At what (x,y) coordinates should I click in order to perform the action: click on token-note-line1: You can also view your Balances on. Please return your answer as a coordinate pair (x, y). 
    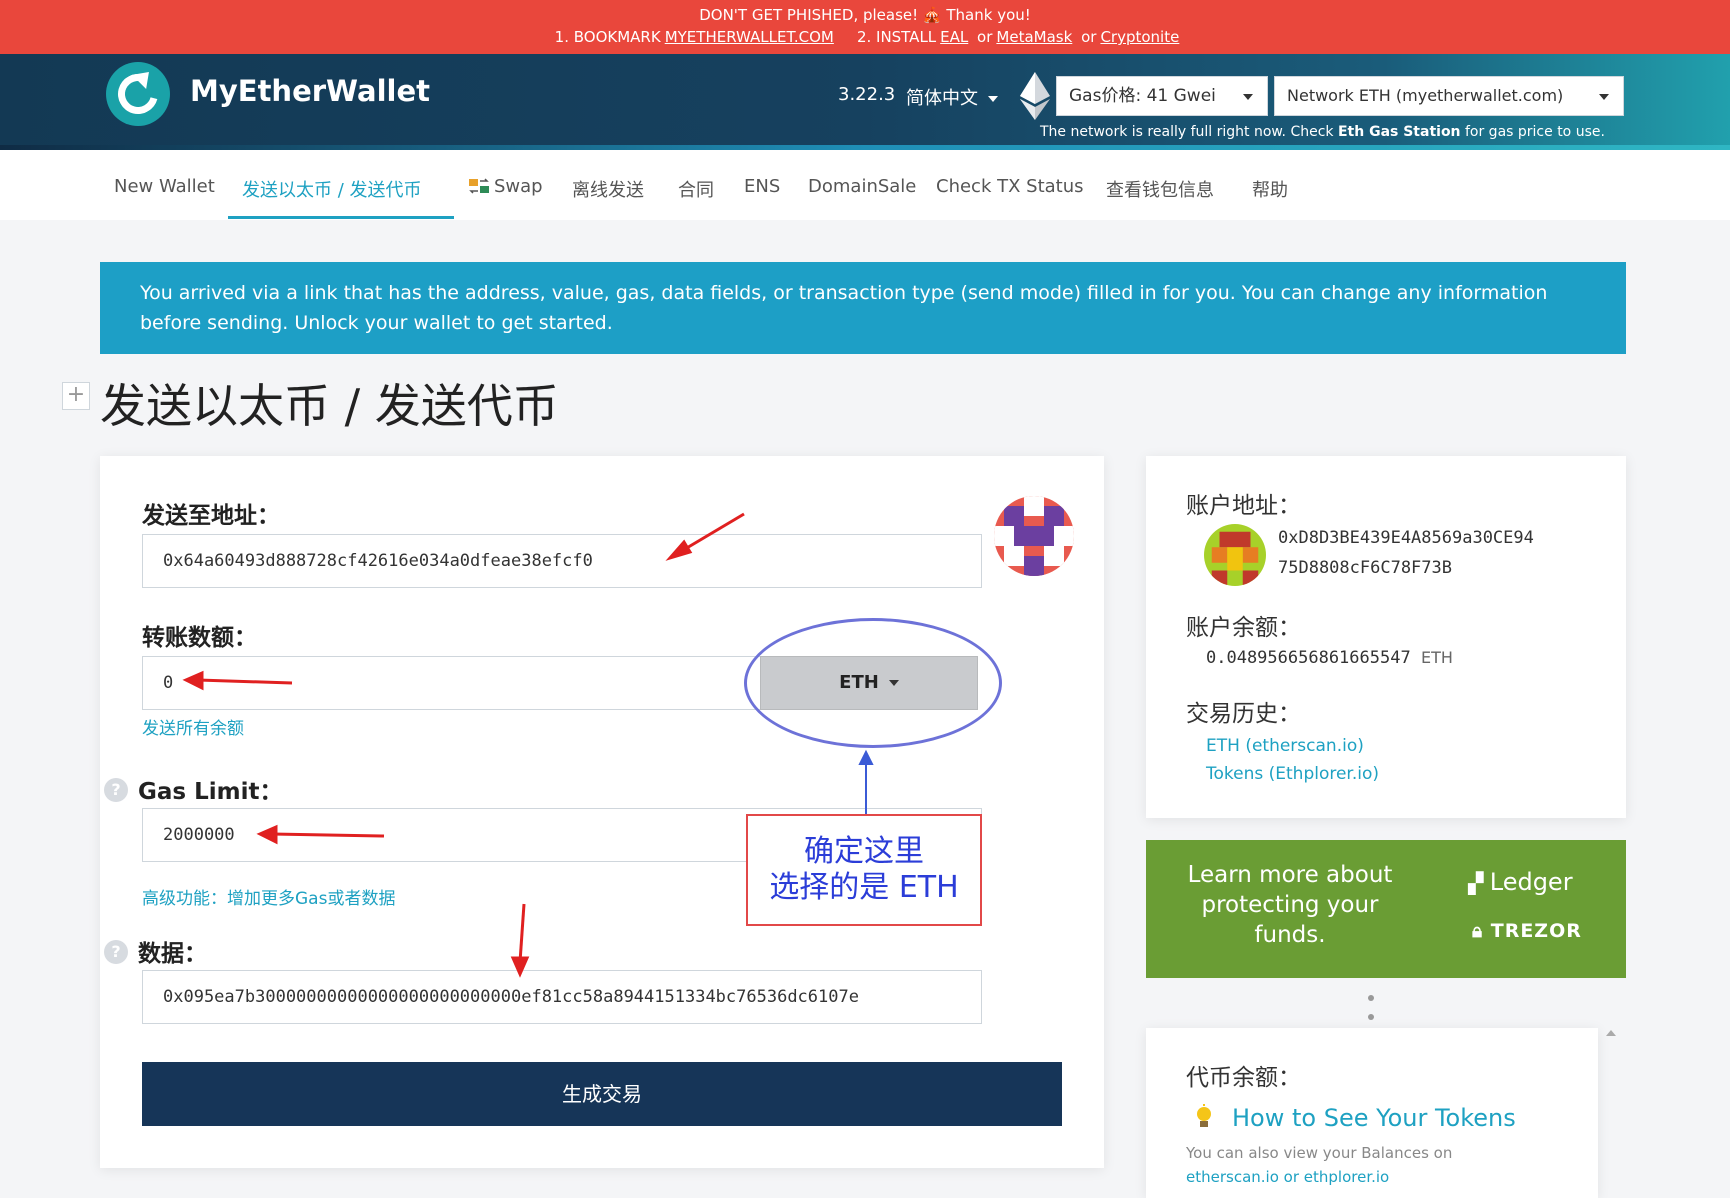
    Looking at the image, I should click on (1319, 1153).